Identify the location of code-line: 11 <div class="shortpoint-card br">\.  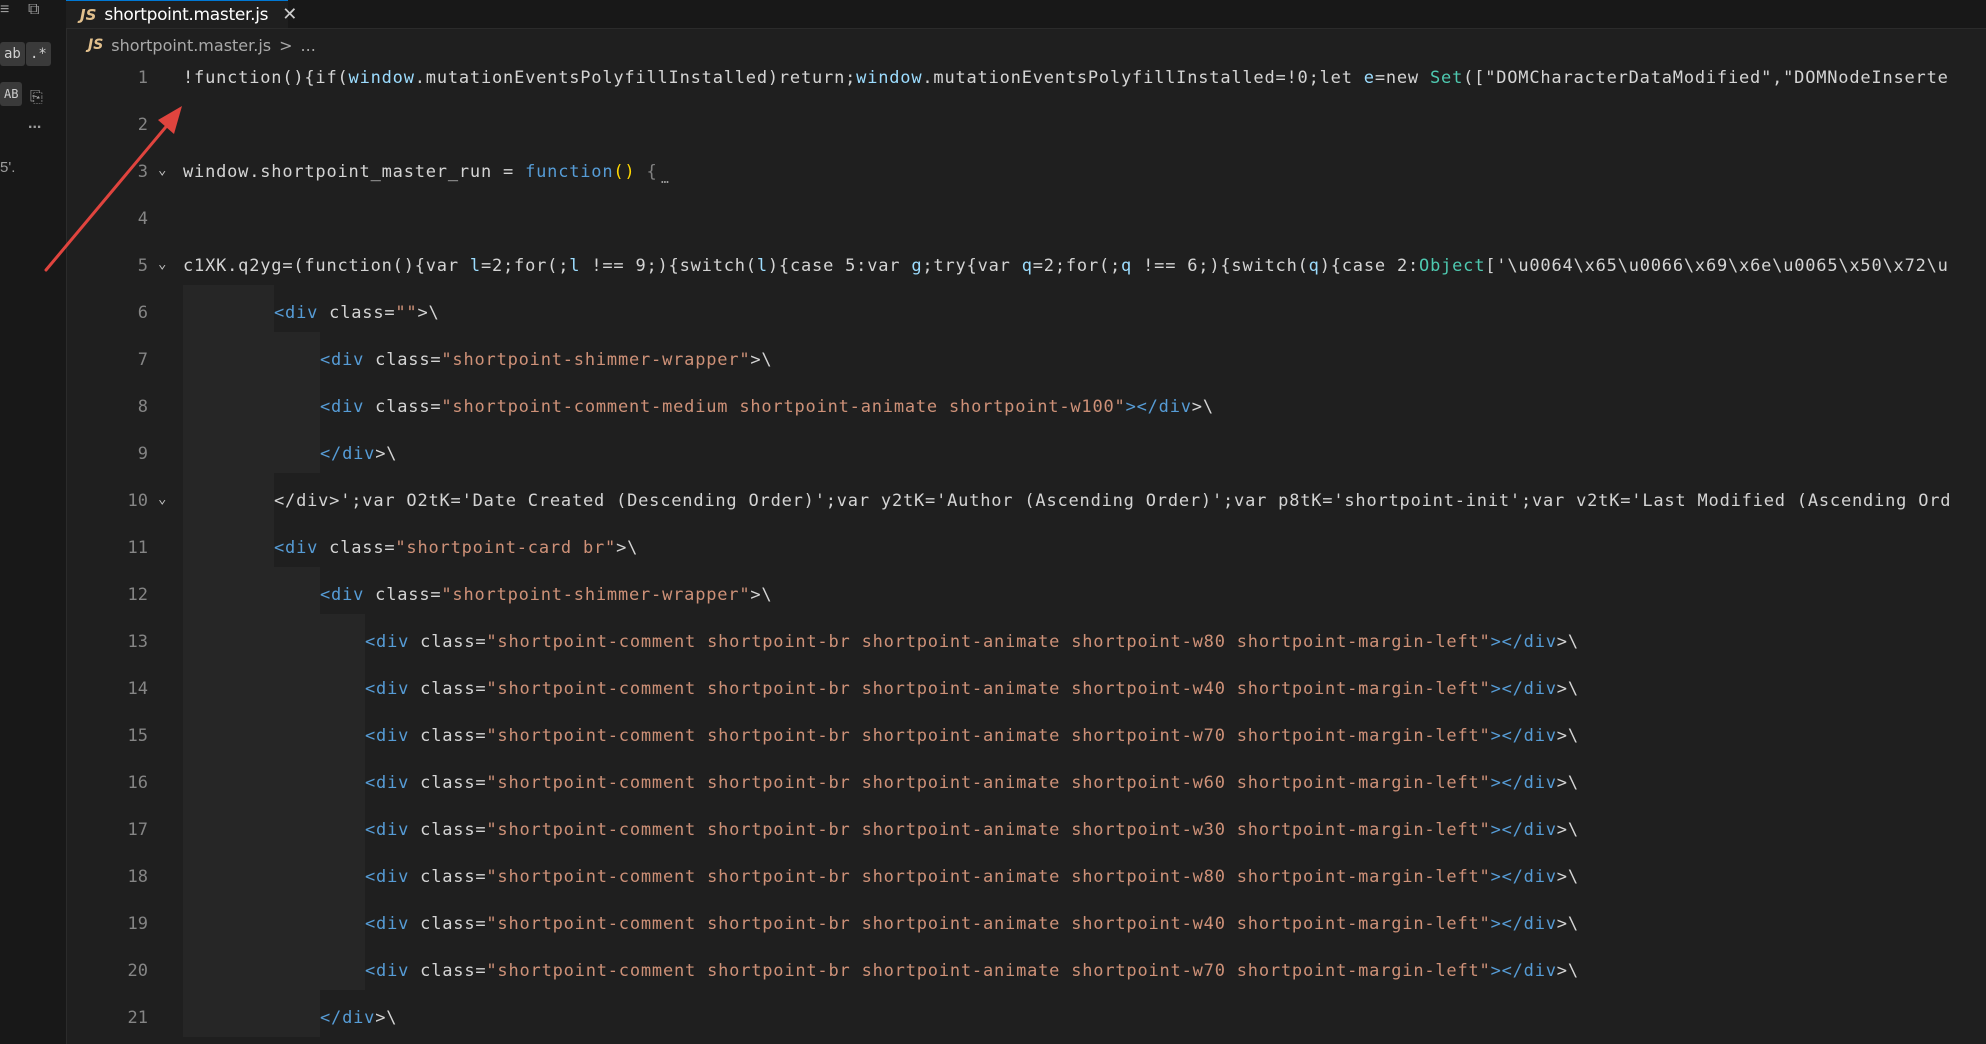
(1026, 543).